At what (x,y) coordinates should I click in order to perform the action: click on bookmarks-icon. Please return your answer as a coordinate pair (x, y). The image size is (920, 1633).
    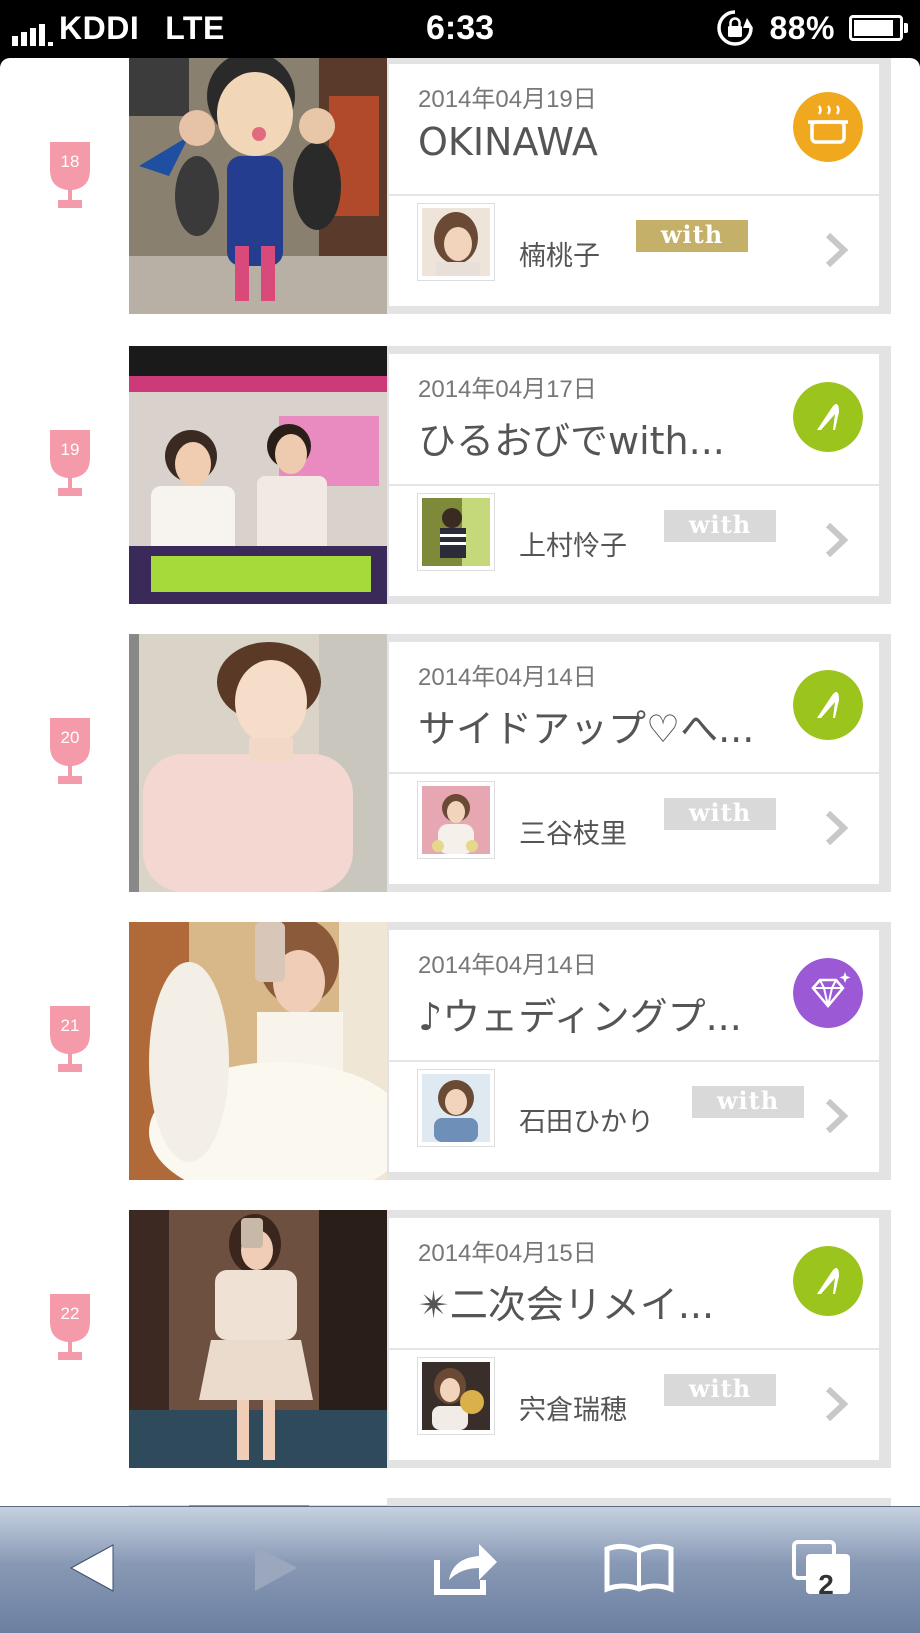
    Looking at the image, I should click on (639, 1568).